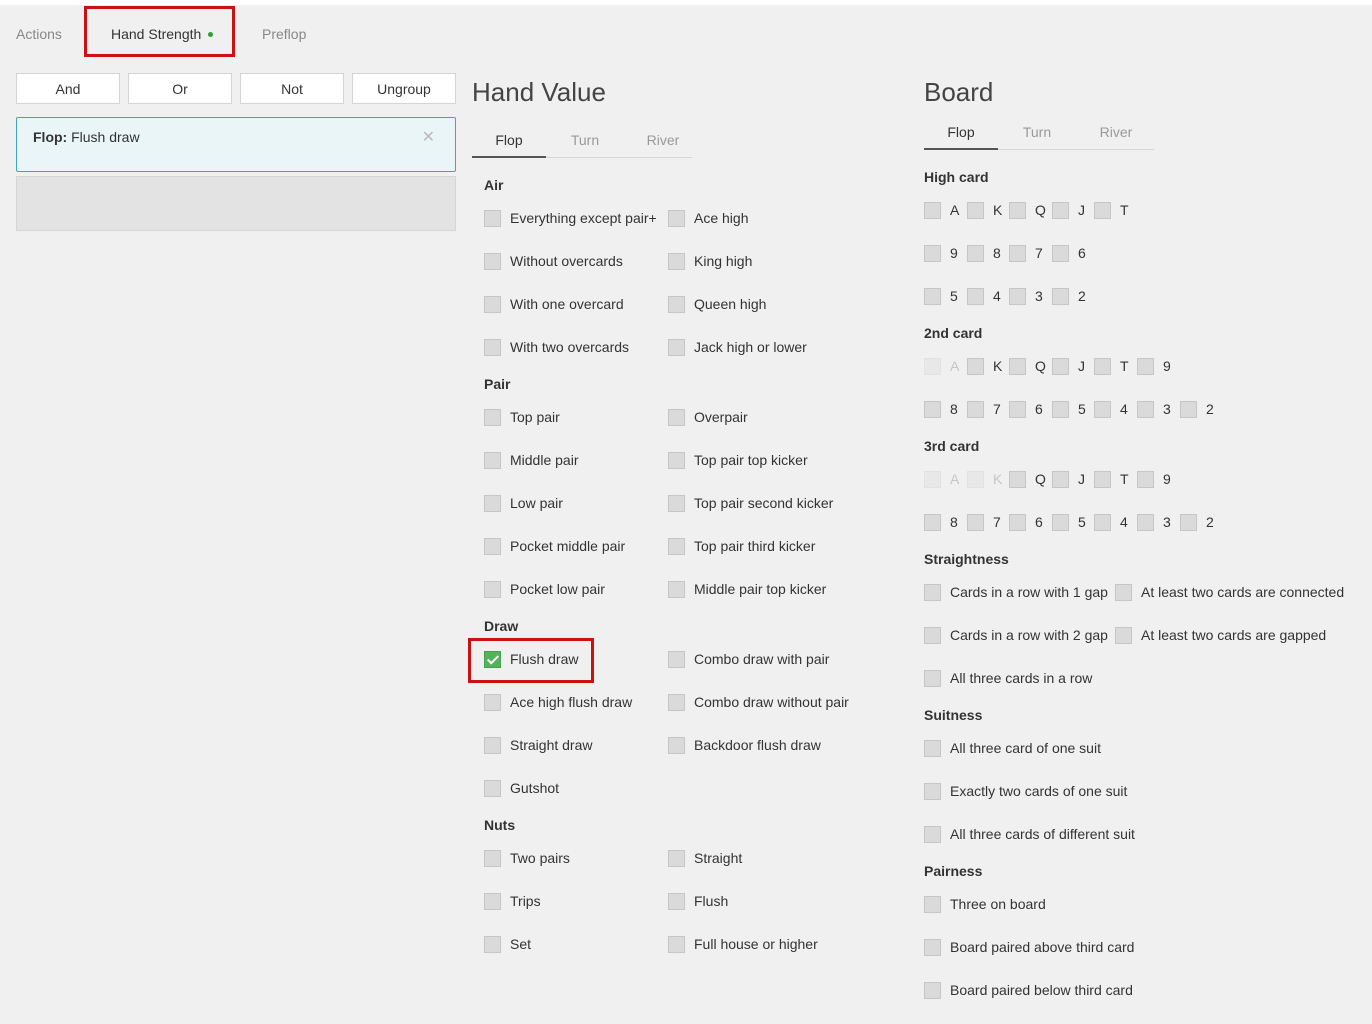 Image resolution: width=1372 pixels, height=1024 pixels. I want to click on board-tab-turn: Turn, so click(1037, 132).